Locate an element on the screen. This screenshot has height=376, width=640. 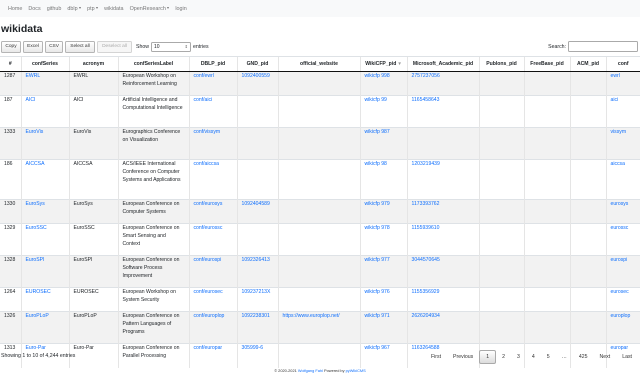
deselect-all-button: Deselect all is located at coordinates (114, 46).